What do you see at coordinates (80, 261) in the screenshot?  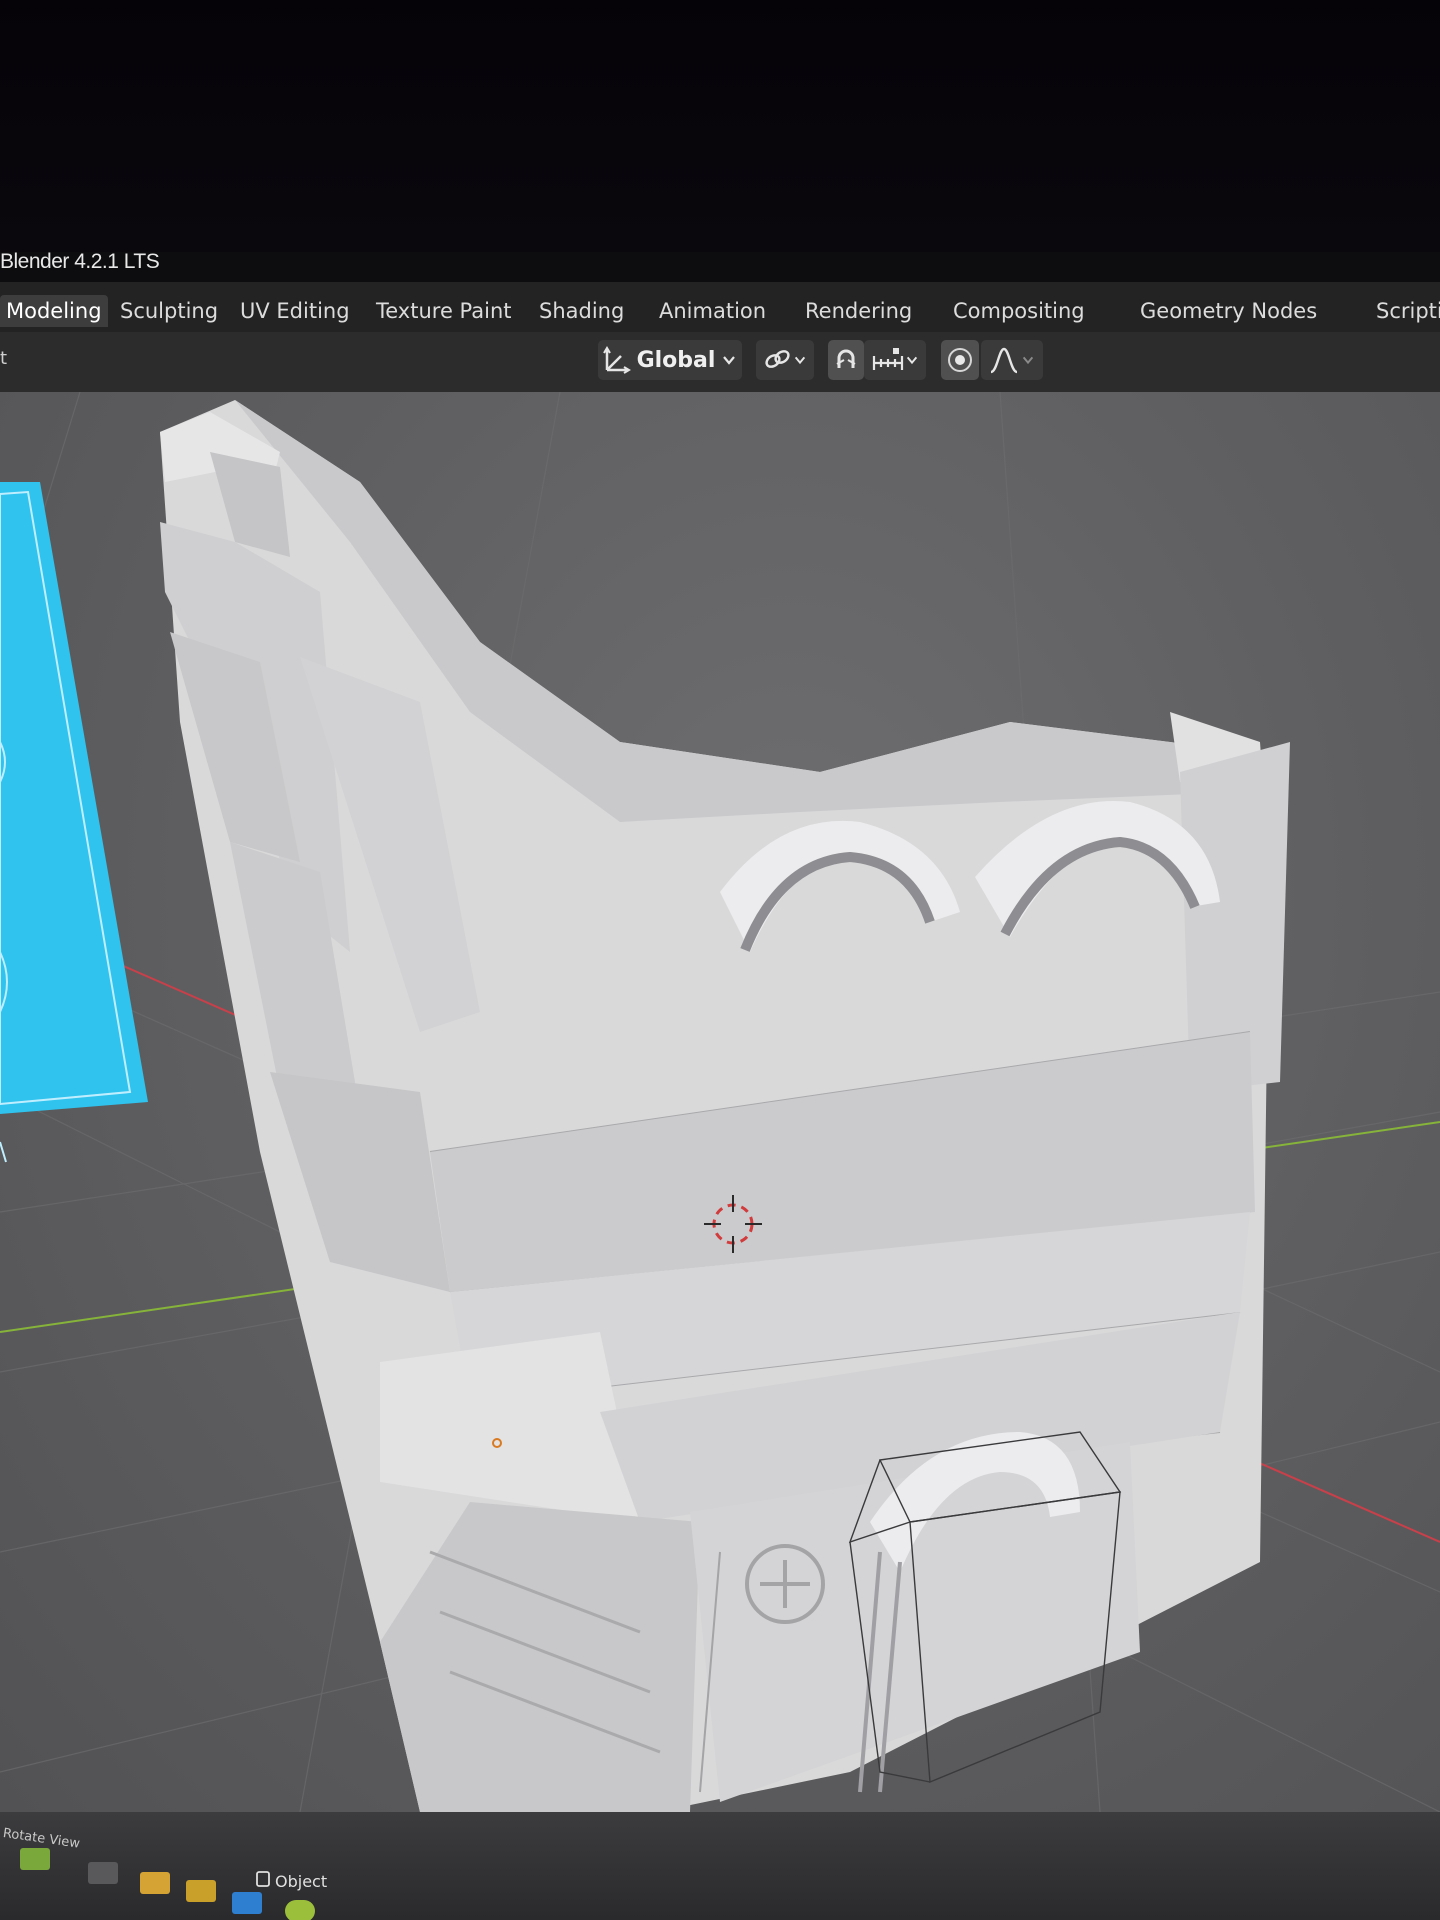 I see `app-title: Blender 4.2.1 LTS` at bounding box center [80, 261].